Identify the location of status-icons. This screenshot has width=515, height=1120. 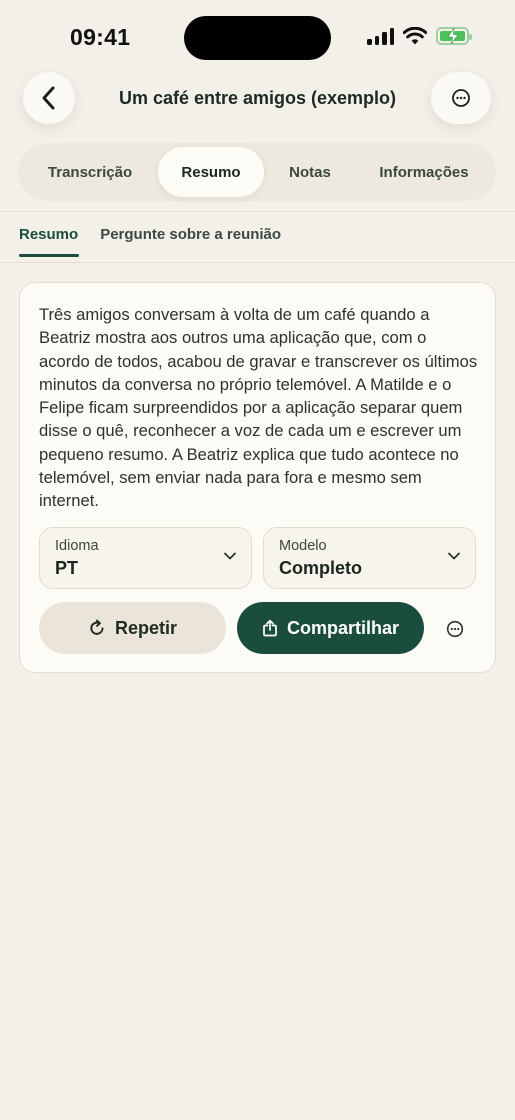
(419, 36).